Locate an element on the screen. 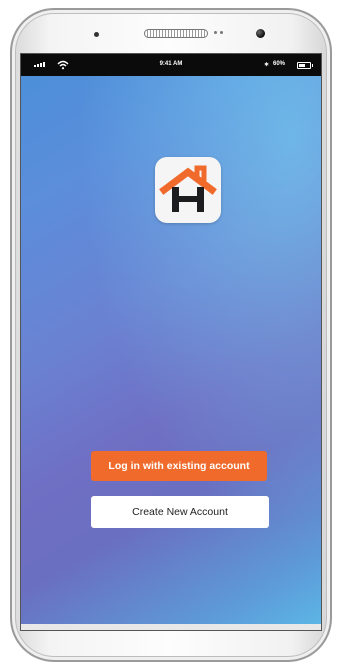 The height and width of the screenshot is (670, 342). app-logo-graphic is located at coordinates (188, 188).